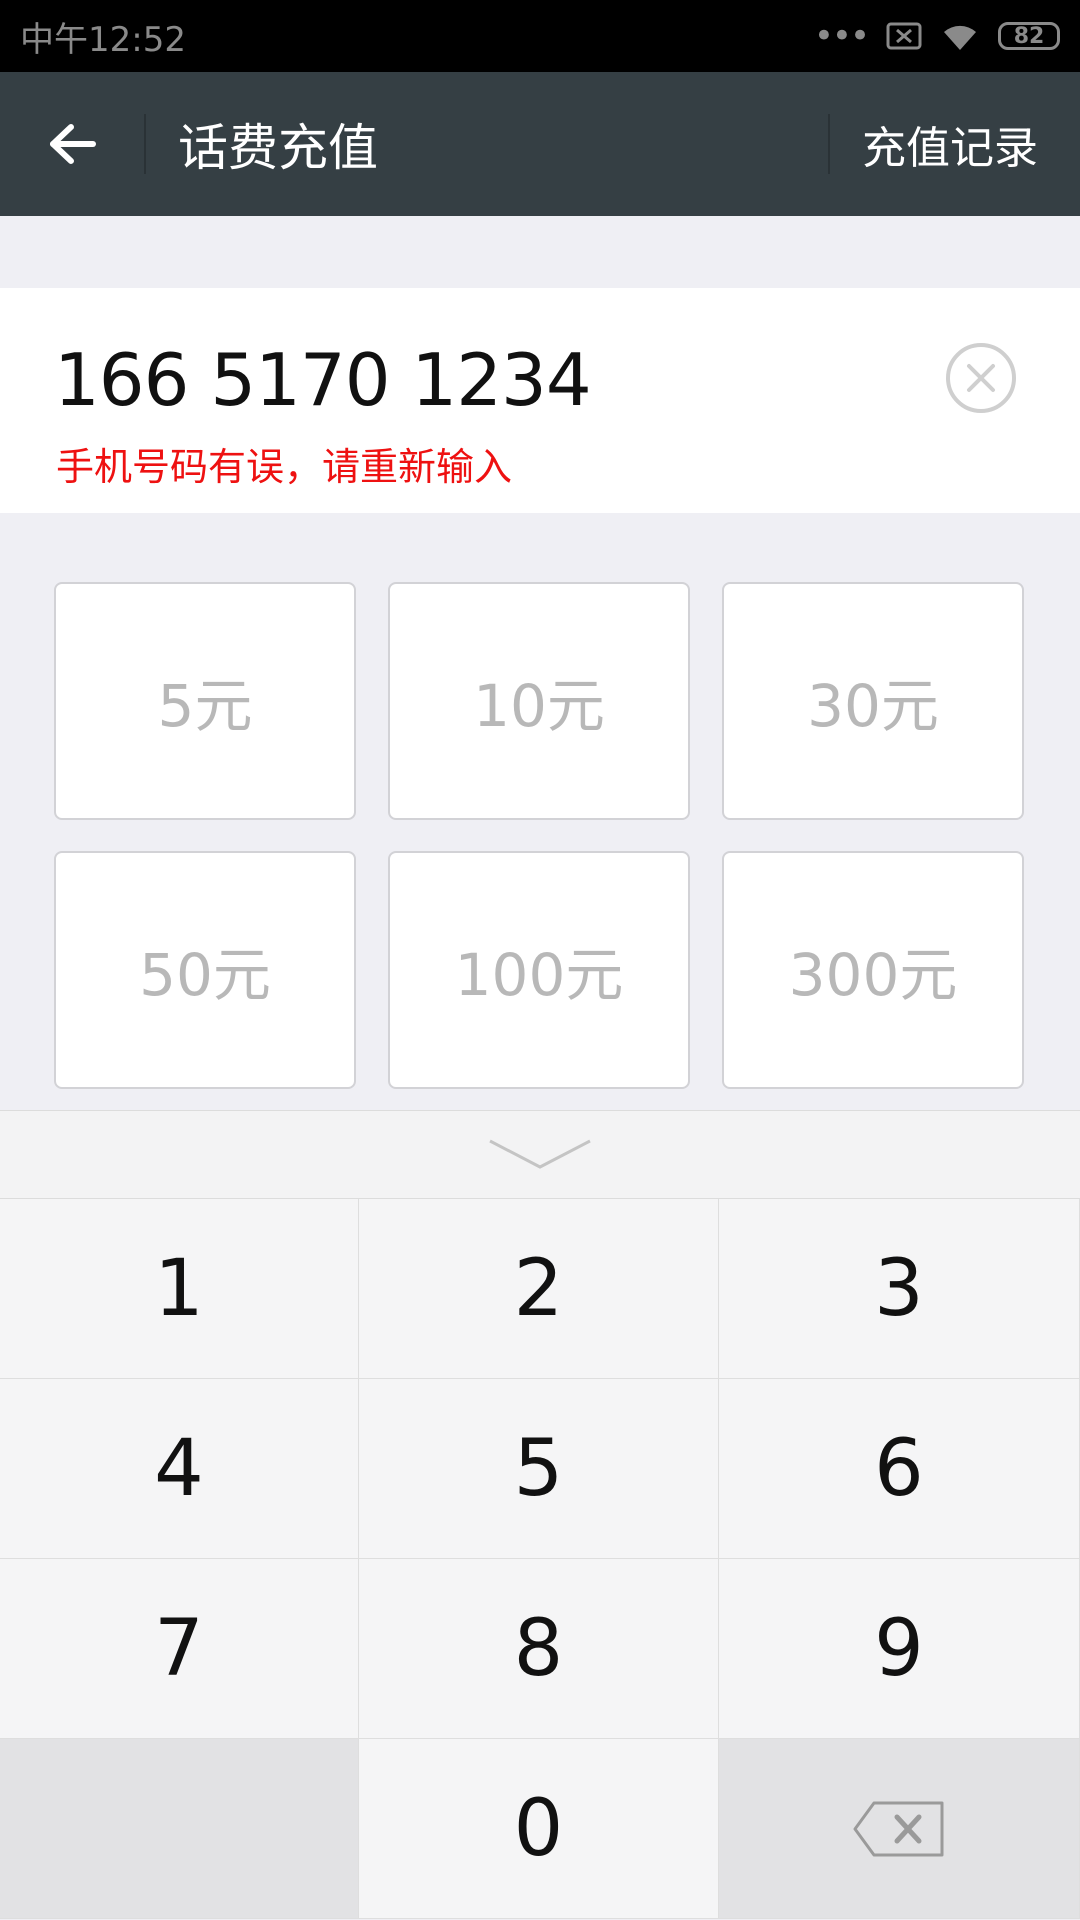 This screenshot has width=1080, height=1920. I want to click on battery-indicator: 82, so click(1029, 36).